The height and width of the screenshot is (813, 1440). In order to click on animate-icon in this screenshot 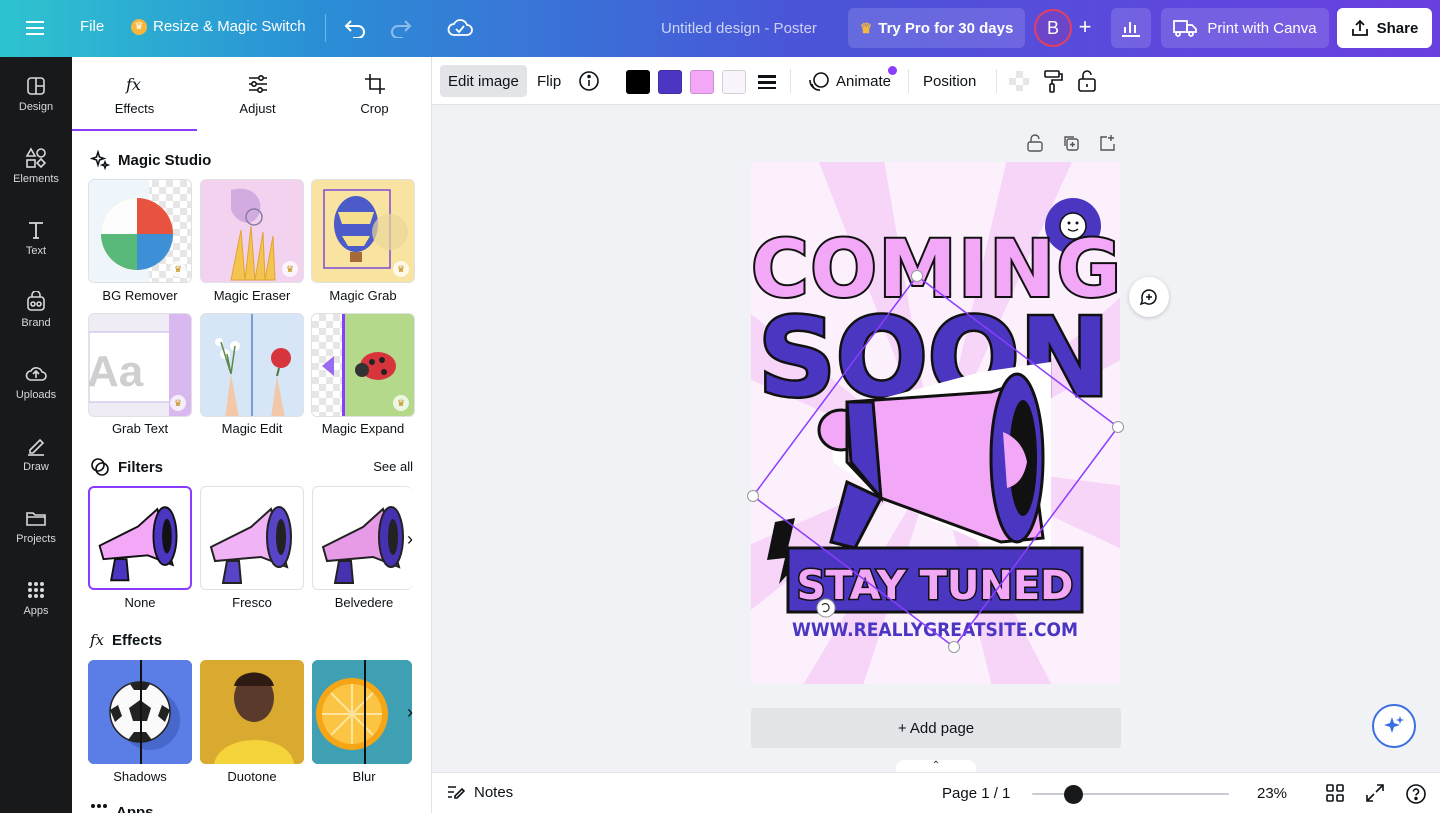, I will do `click(819, 81)`.